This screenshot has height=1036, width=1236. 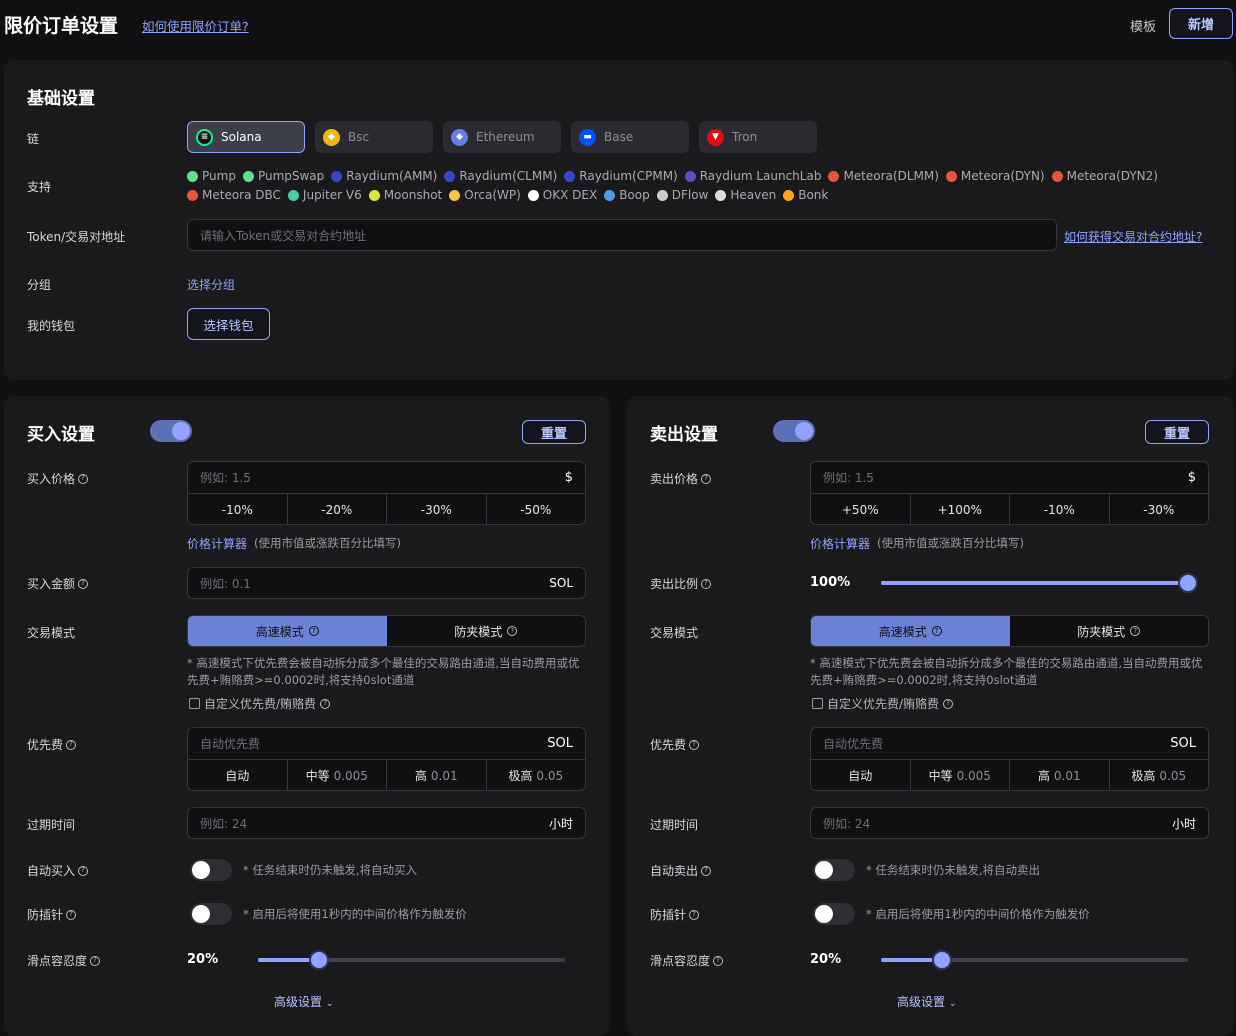 I want to click on sell-slip-value: 20%, so click(x=826, y=959).